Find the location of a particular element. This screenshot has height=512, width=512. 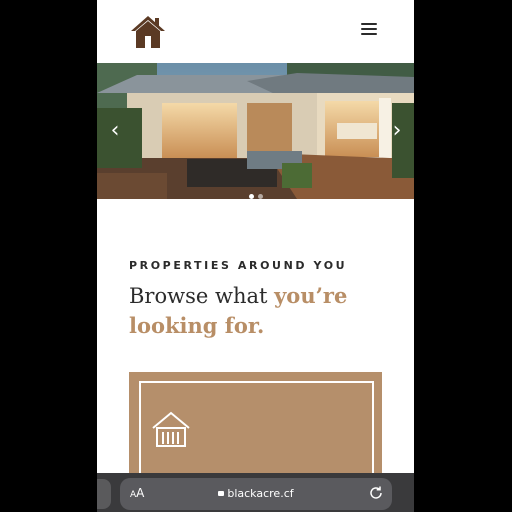

house-icon is located at coordinates (148, 32).